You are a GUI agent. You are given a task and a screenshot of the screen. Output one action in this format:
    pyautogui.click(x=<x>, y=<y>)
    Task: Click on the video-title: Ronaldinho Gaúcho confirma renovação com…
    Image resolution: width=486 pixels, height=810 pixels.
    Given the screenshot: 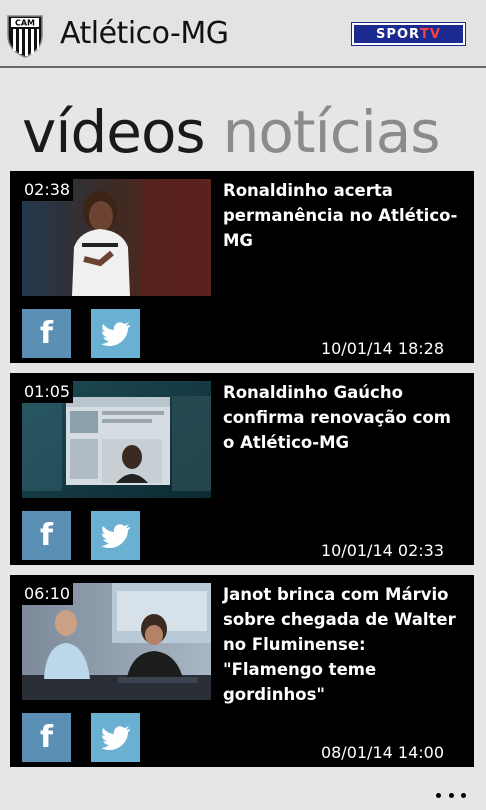 What is the action you would take?
    pyautogui.click(x=343, y=417)
    